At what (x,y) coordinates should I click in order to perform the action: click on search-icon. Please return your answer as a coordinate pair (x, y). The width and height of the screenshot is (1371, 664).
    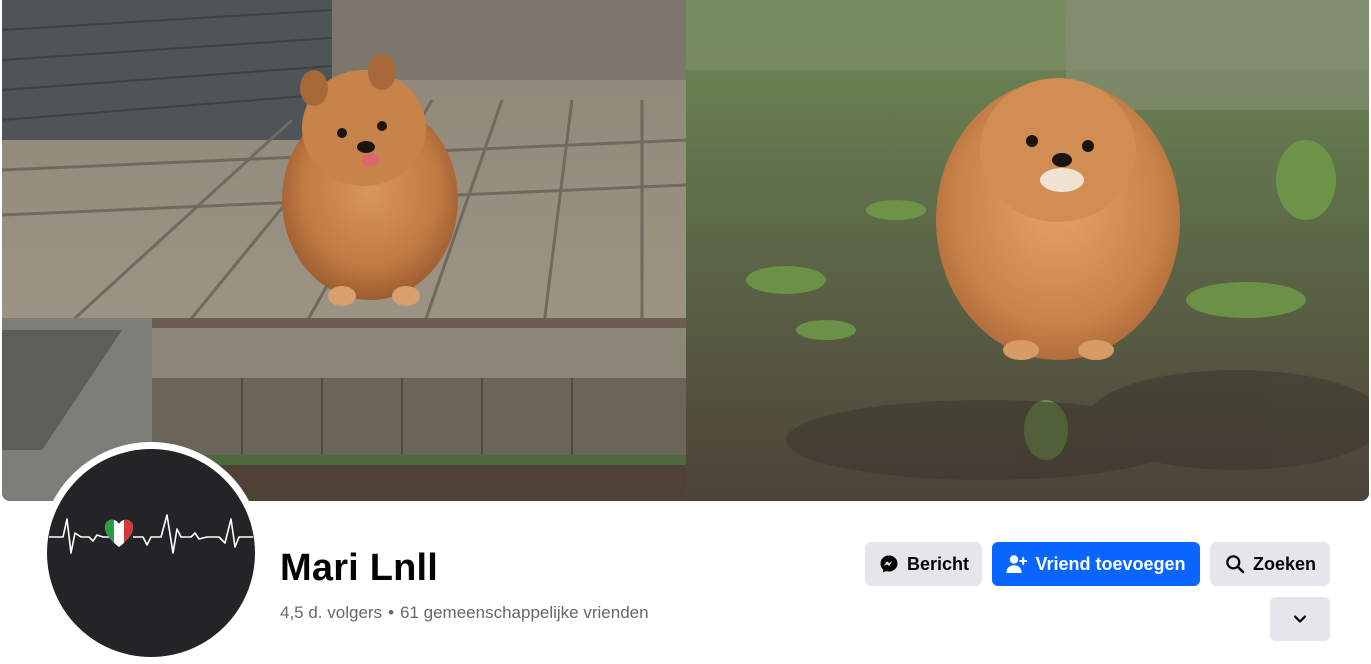
    Looking at the image, I should click on (1235, 564).